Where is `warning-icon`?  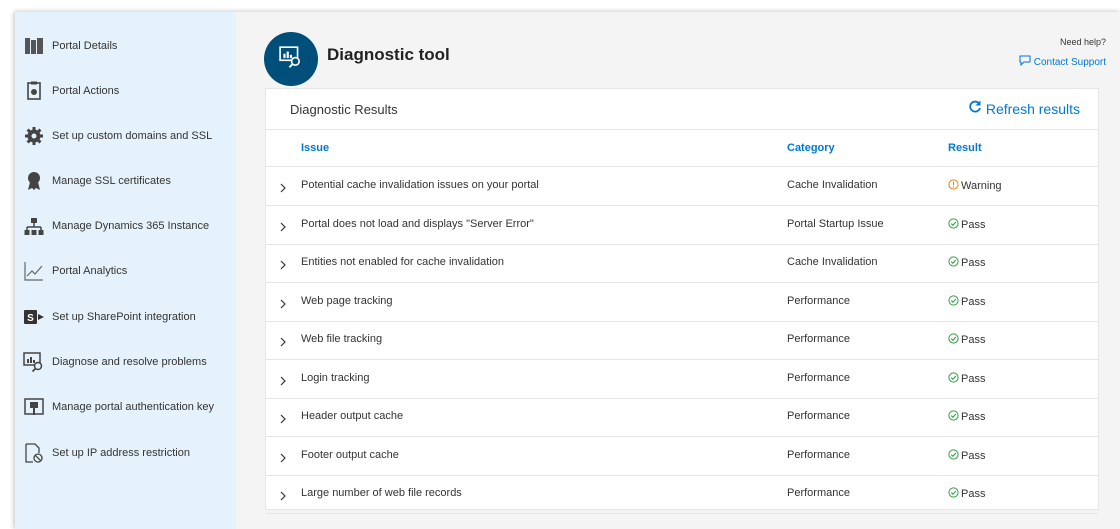 warning-icon is located at coordinates (954, 186).